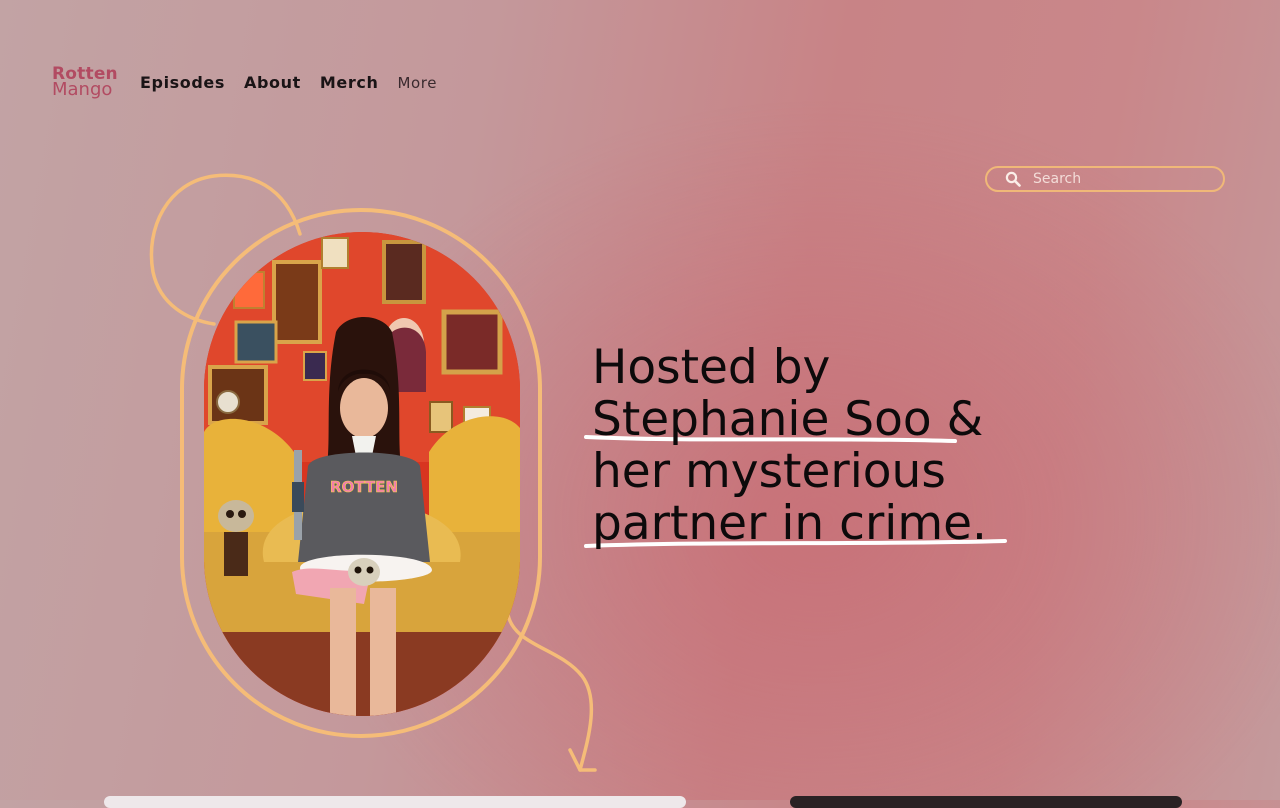 Image resolution: width=1280 pixels, height=808 pixels. I want to click on main-nav: Episodes About Merch More, so click(298, 82).